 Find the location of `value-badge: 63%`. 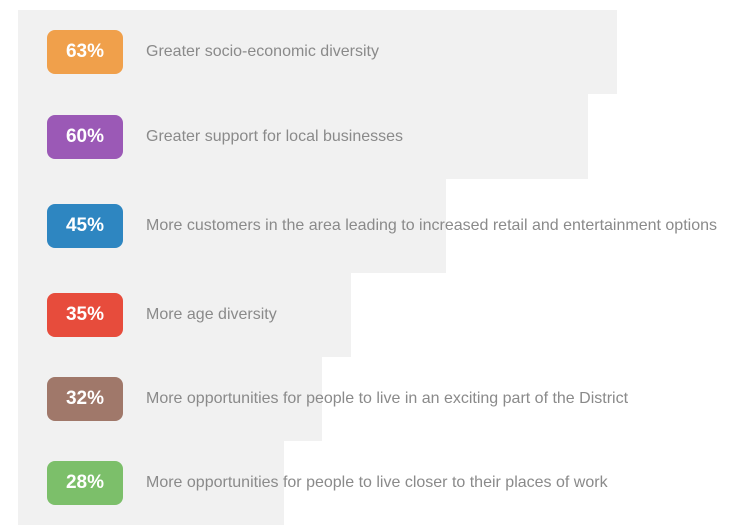

value-badge: 63% is located at coordinates (85, 52).